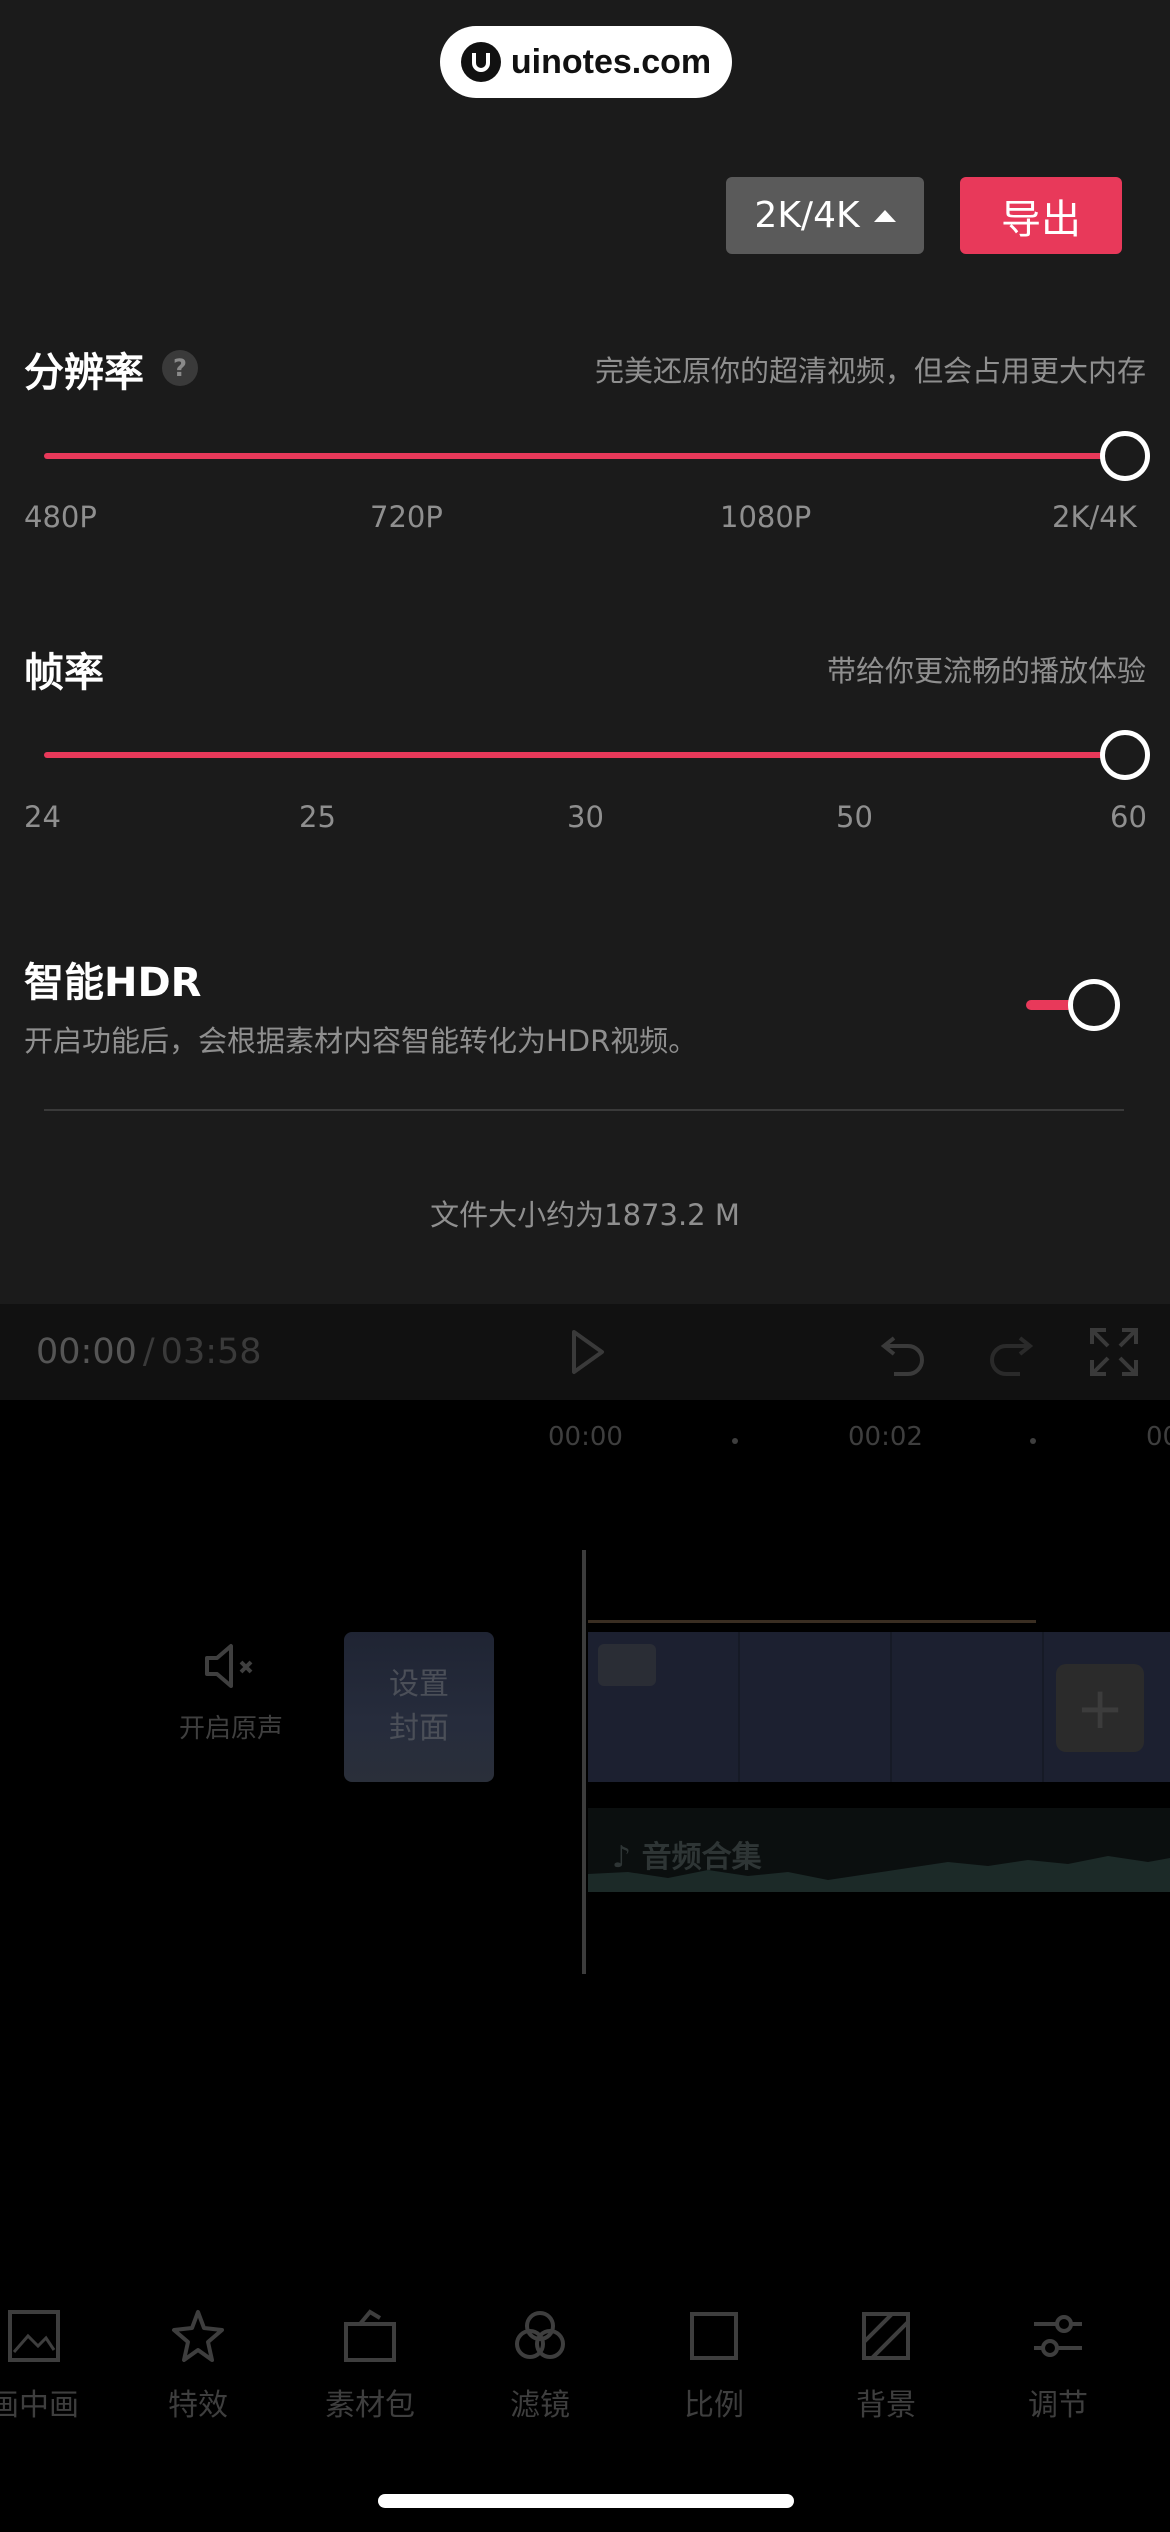 The image size is (1170, 2532). What do you see at coordinates (812, 1621) in the screenshot?
I see `clip-trim-line` at bounding box center [812, 1621].